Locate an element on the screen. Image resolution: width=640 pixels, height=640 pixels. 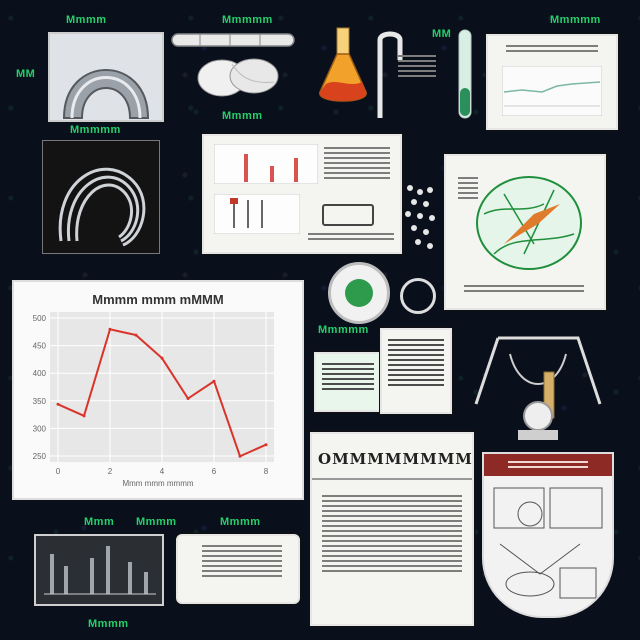
y-tick-label: 350 is located at coordinates (40, 401).